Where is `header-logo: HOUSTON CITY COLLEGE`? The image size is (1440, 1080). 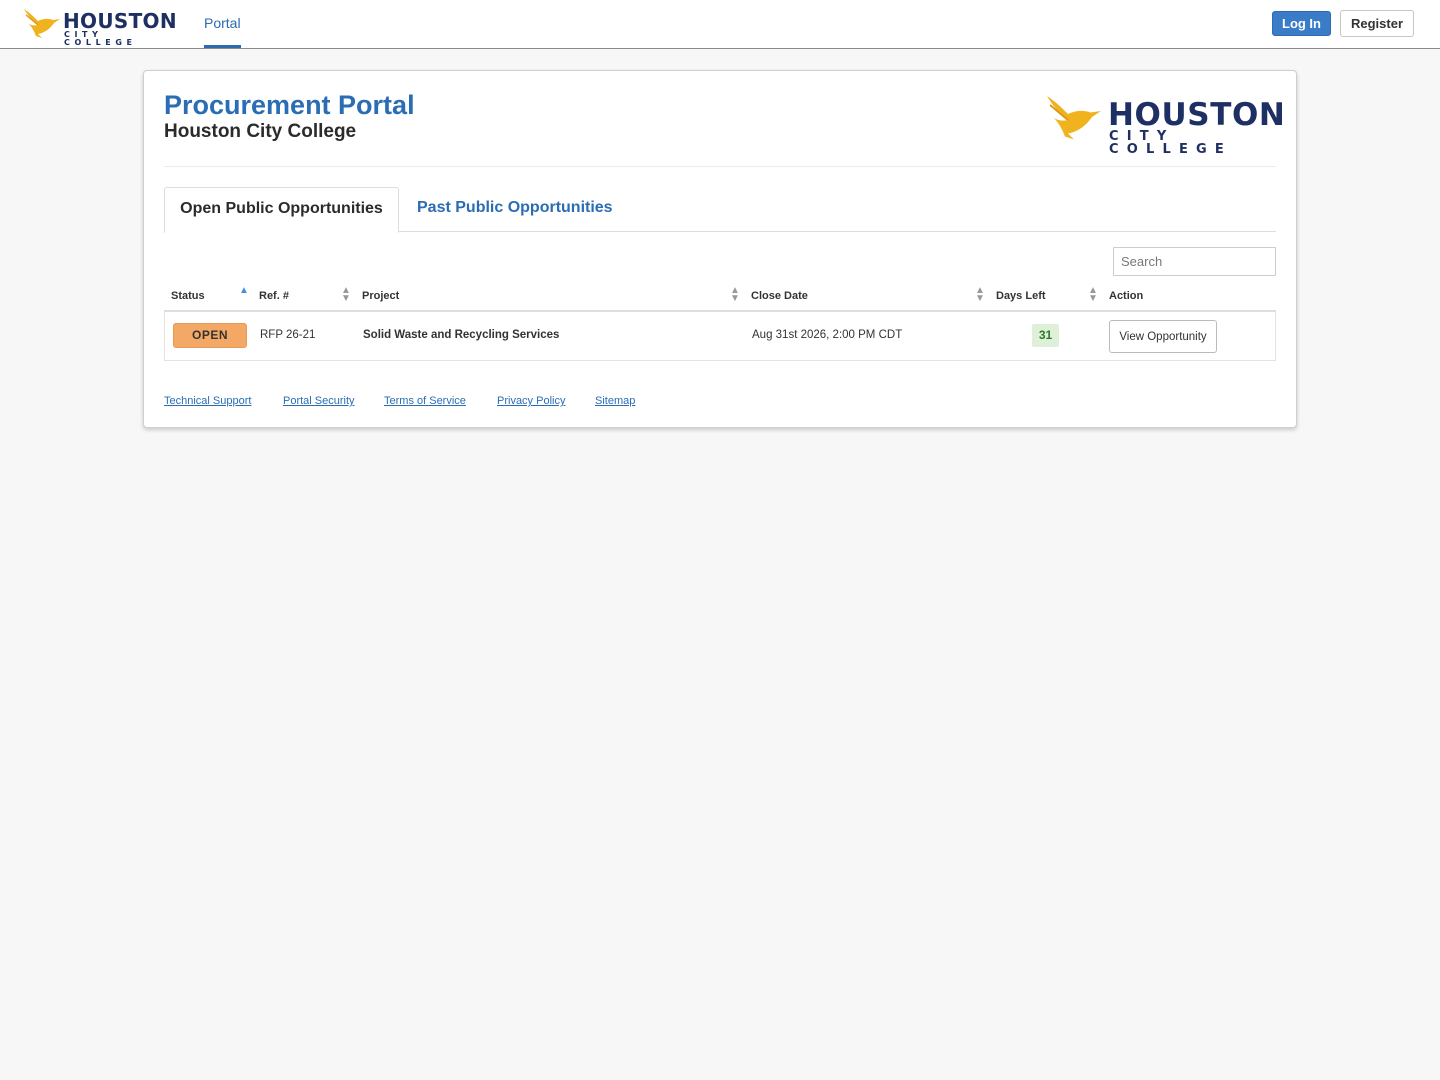 header-logo: HOUSTON CITY COLLEGE is located at coordinates (1164, 123).